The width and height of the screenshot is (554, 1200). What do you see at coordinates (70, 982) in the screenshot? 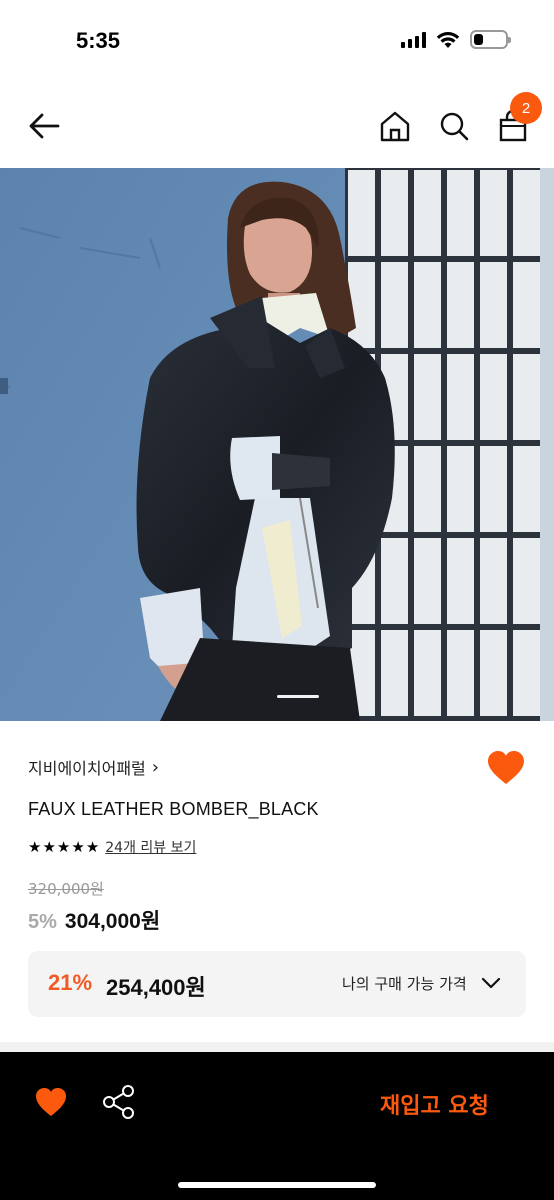
I see `my-price-discount: 21%` at bounding box center [70, 982].